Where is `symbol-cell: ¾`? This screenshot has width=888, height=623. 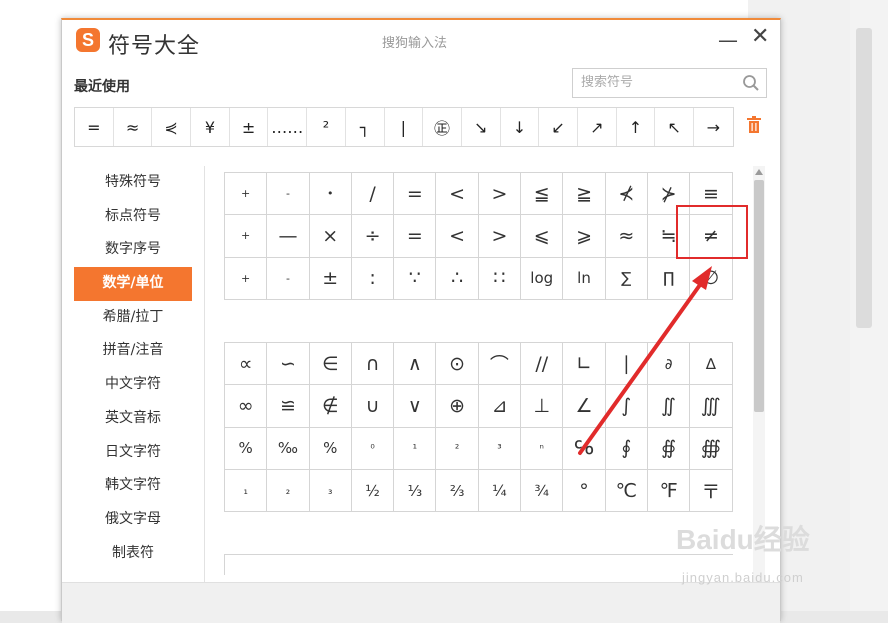 symbol-cell: ¾ is located at coordinates (542, 491).